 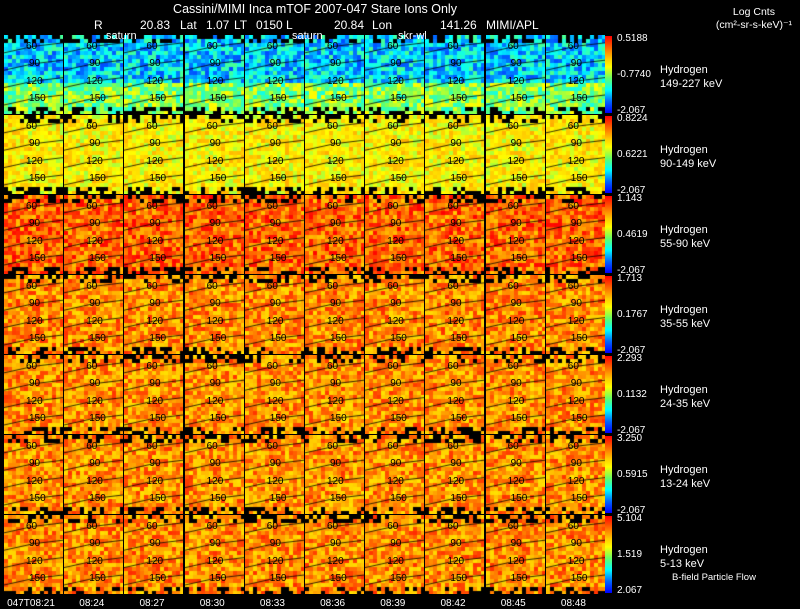 I want to click on colorbar-mid: 0.1767, so click(x=632, y=314).